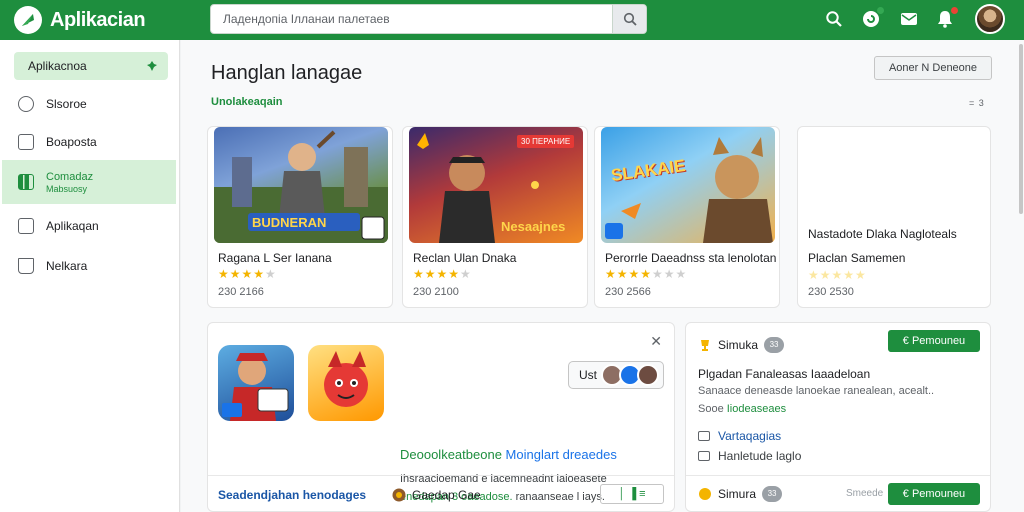 This screenshot has height=512, width=1024. What do you see at coordinates (399, 495) in the screenshot?
I see `app-badge-icon` at bounding box center [399, 495].